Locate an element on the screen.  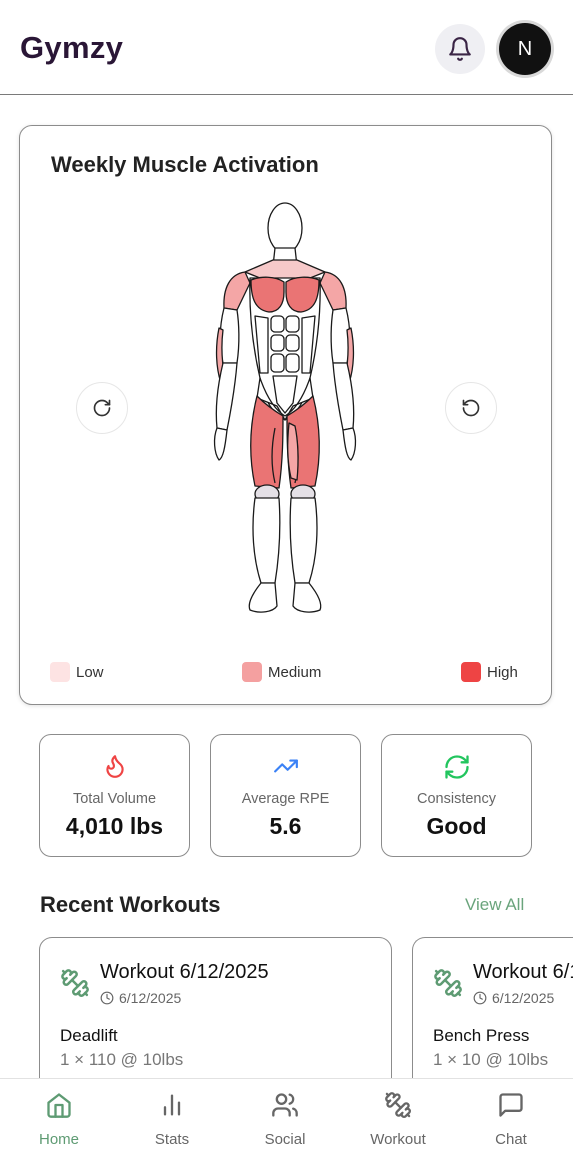
trending-up-icon is located at coordinates (285, 766).